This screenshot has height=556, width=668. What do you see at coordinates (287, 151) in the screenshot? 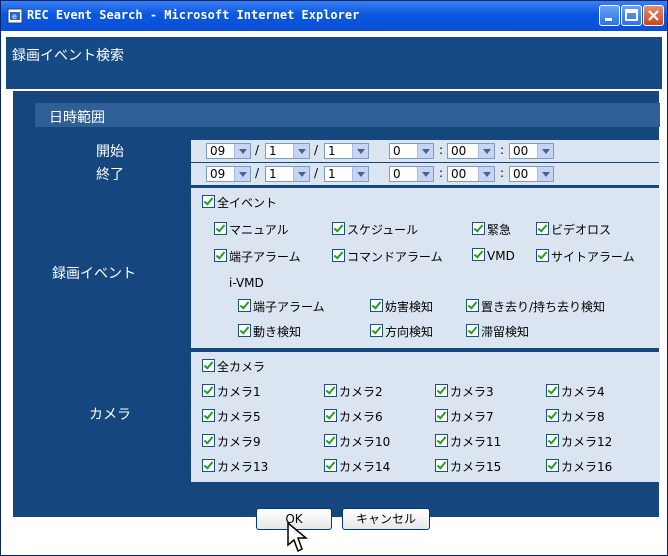
I see `start-month-select: 1` at bounding box center [287, 151].